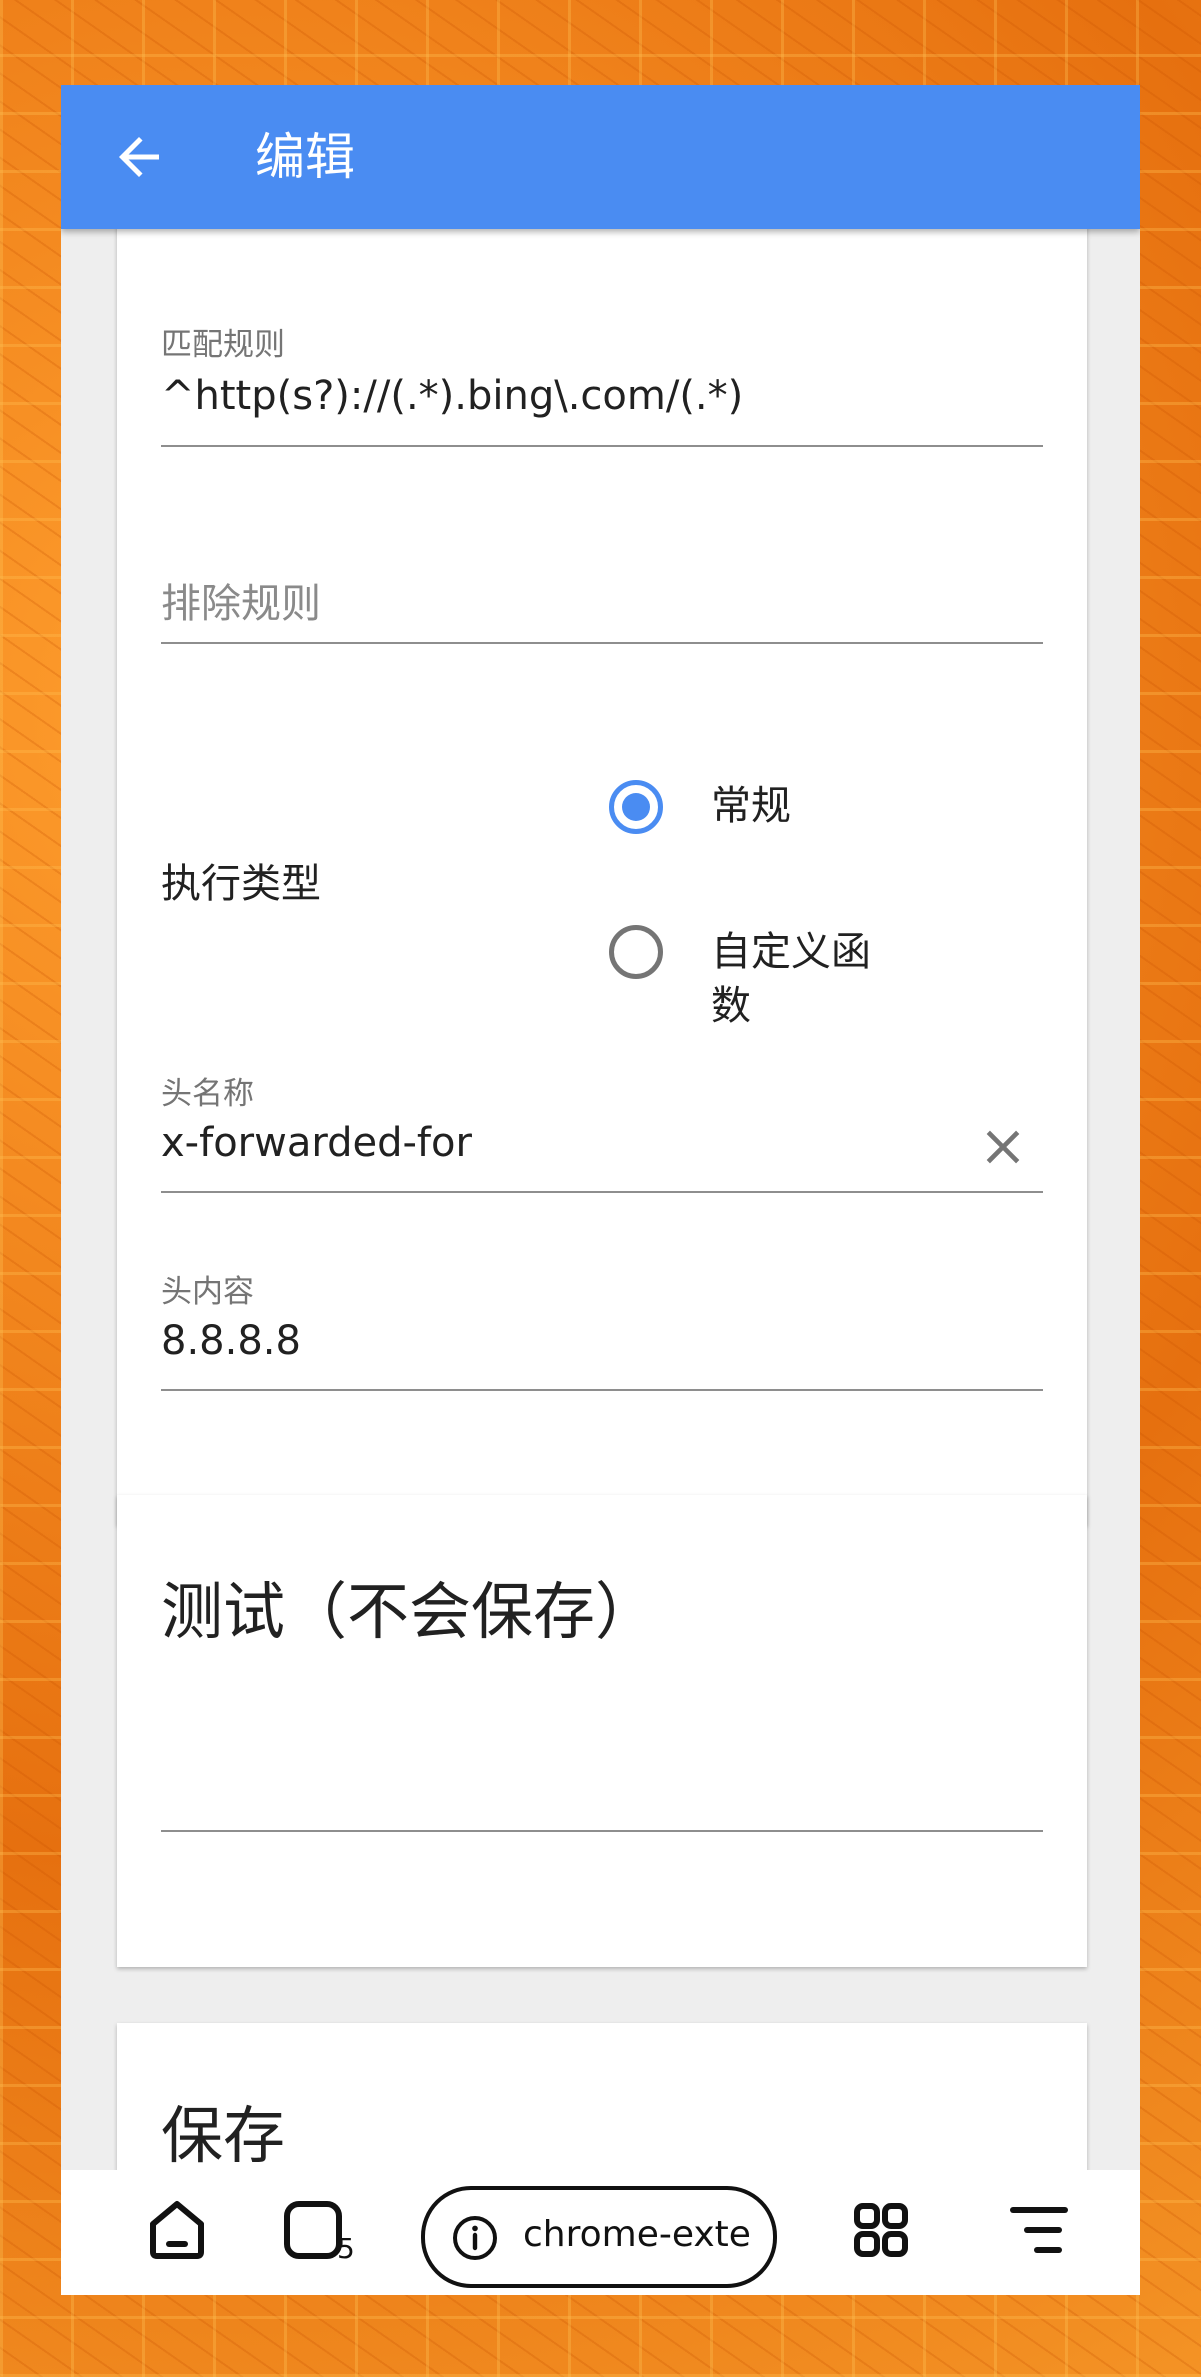 This screenshot has height=2377, width=1201. I want to click on info-icon, so click(475, 2238).